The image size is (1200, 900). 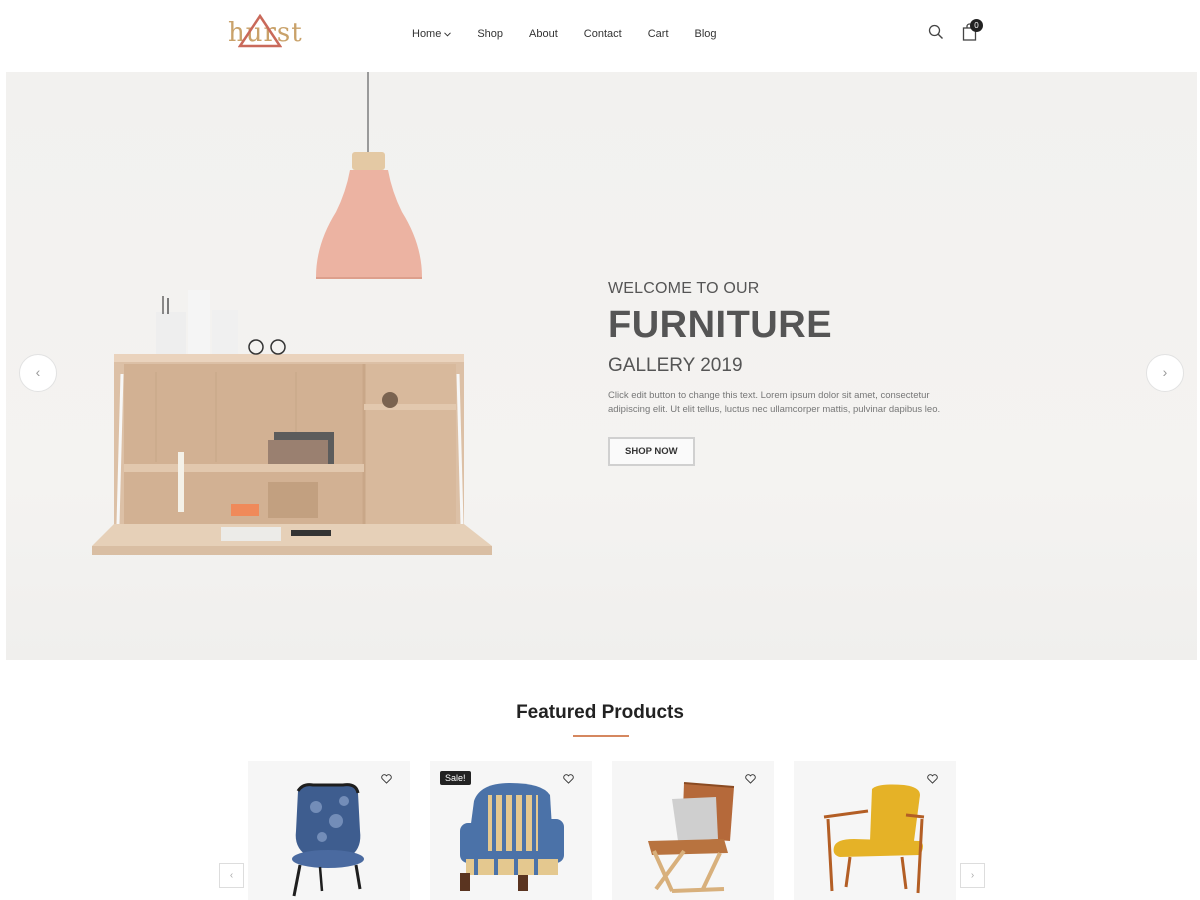 What do you see at coordinates (603, 34) in the screenshot?
I see `nav-contact: Contact` at bounding box center [603, 34].